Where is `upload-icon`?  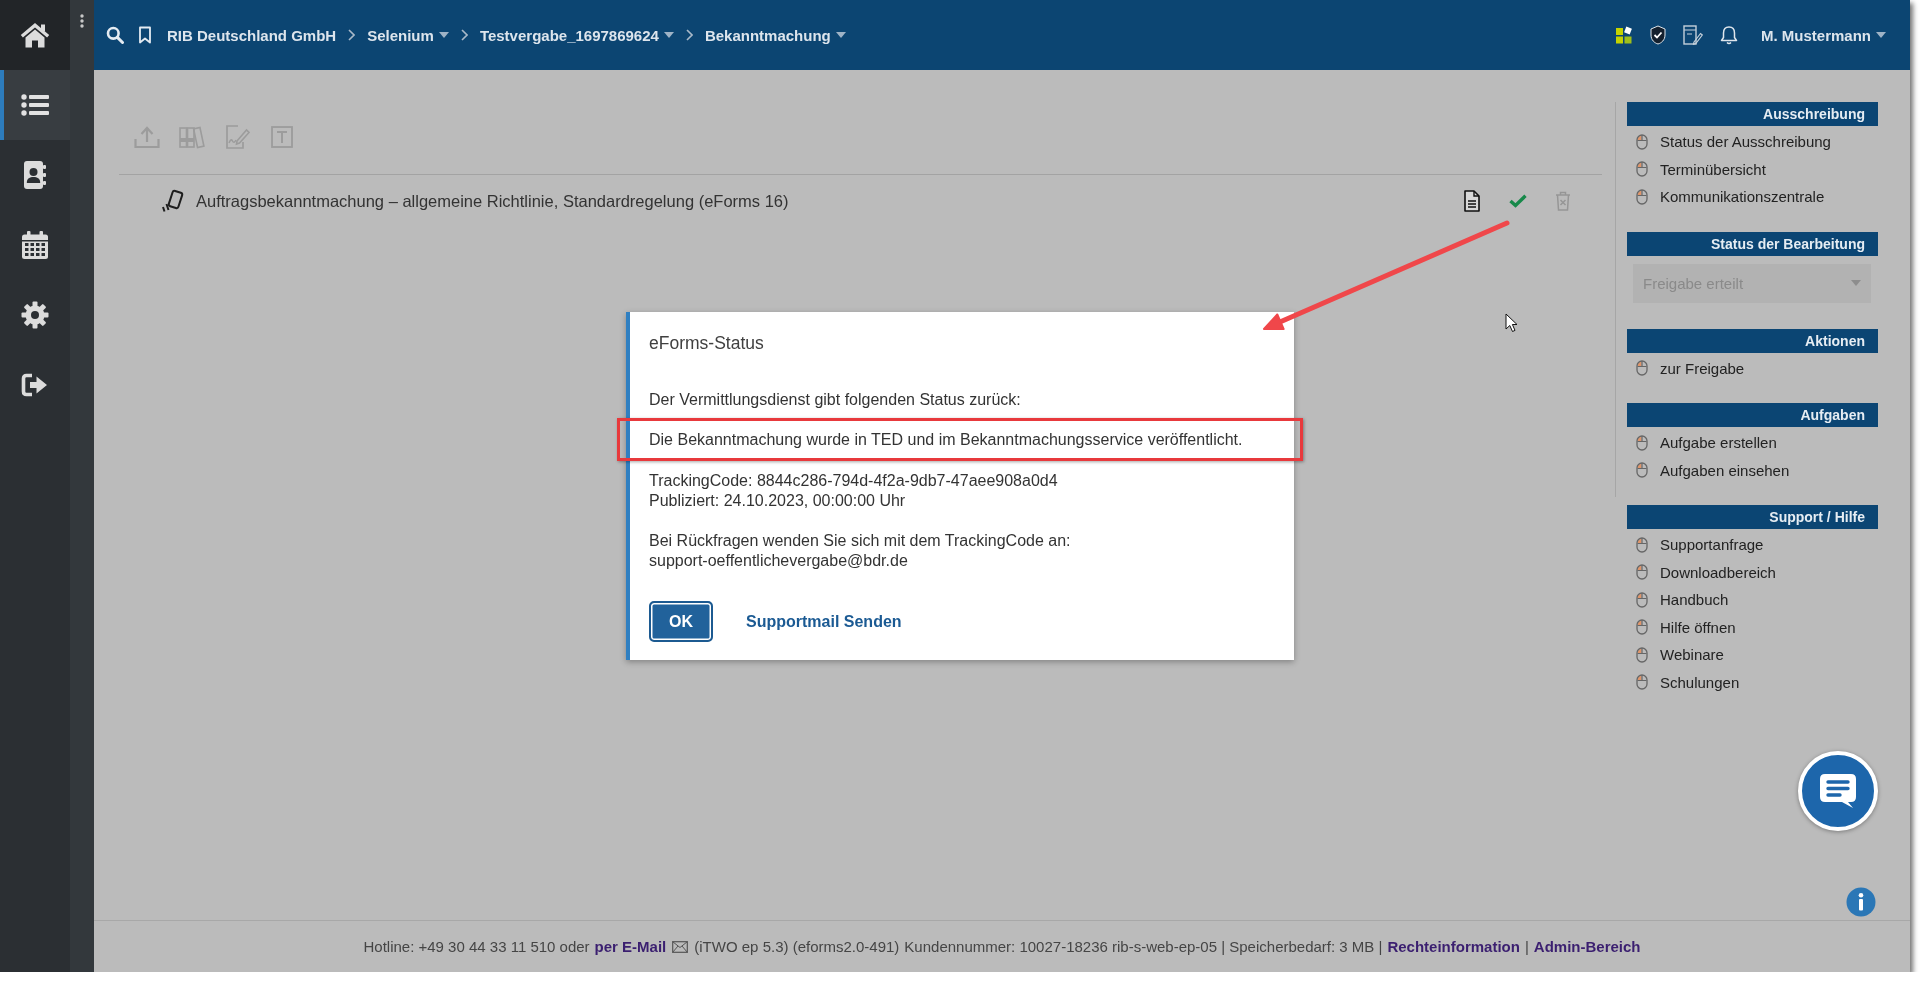 upload-icon is located at coordinates (147, 137).